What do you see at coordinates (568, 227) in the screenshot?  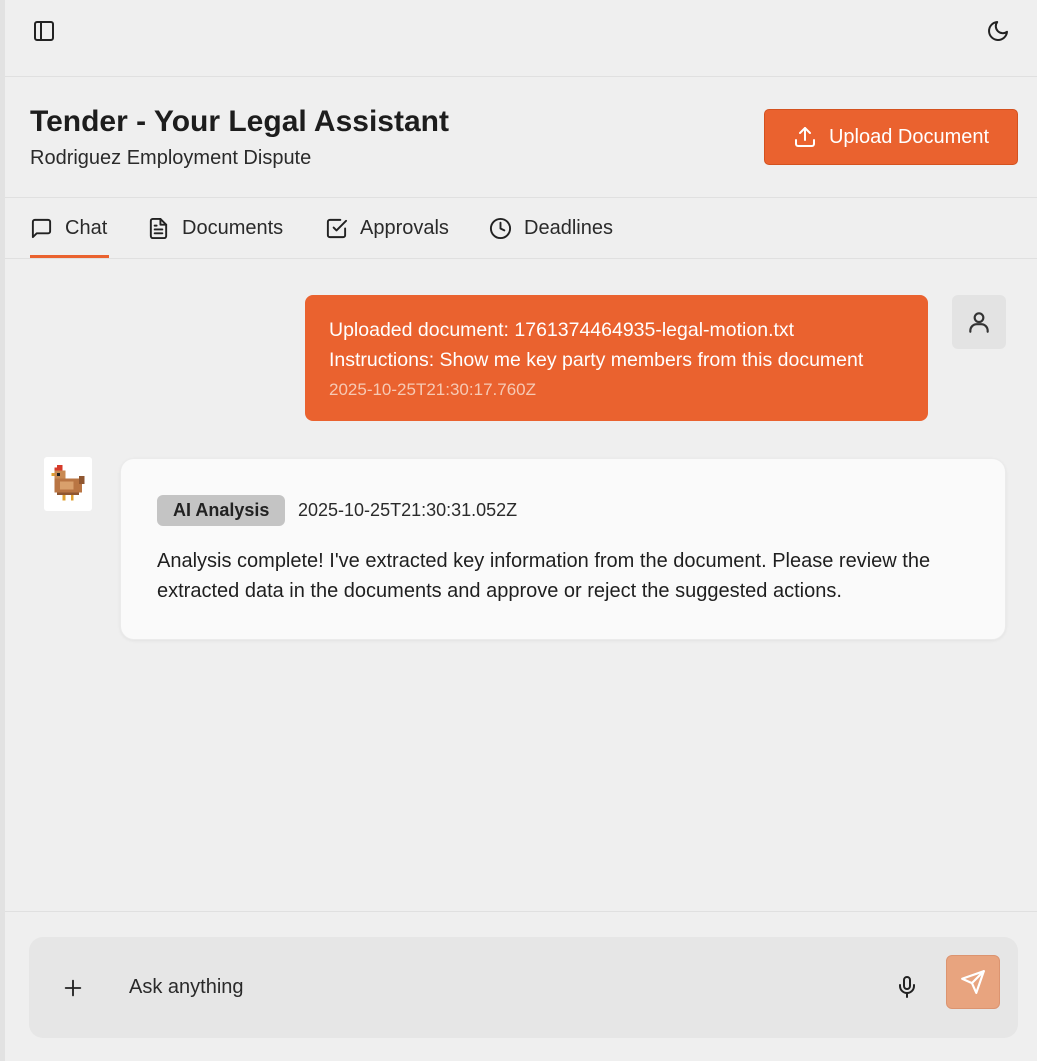 I see `tab-deadlines-label: Deadlines` at bounding box center [568, 227].